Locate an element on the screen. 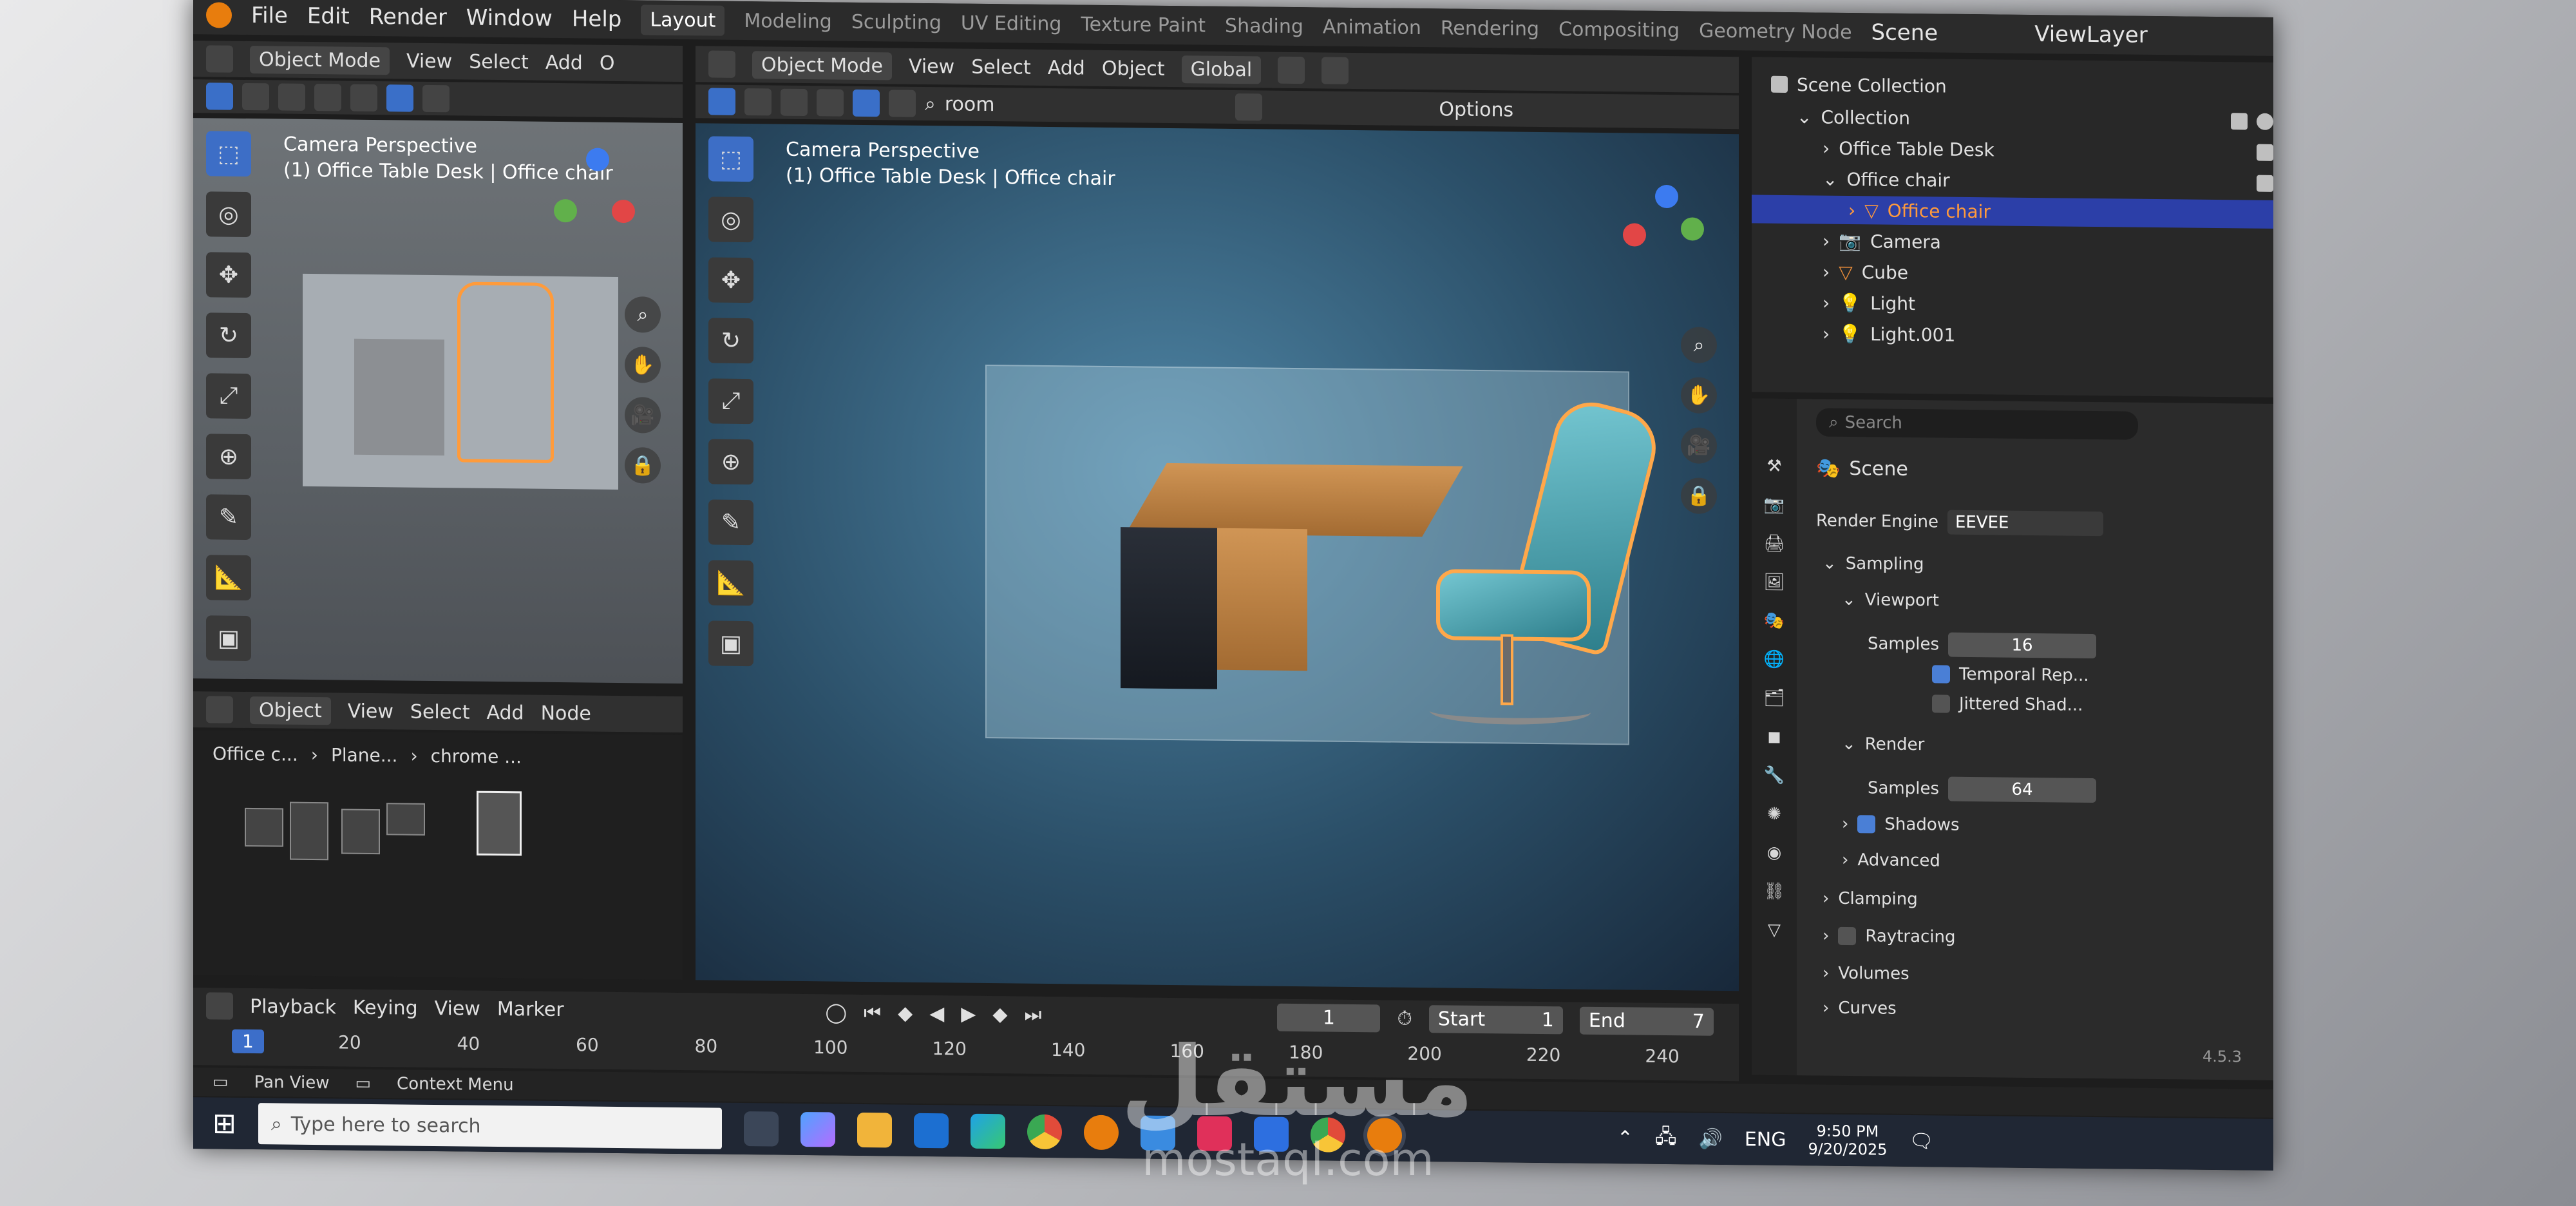 This screenshot has height=1206, width=2576. shading-render-icon is located at coordinates (903, 103).